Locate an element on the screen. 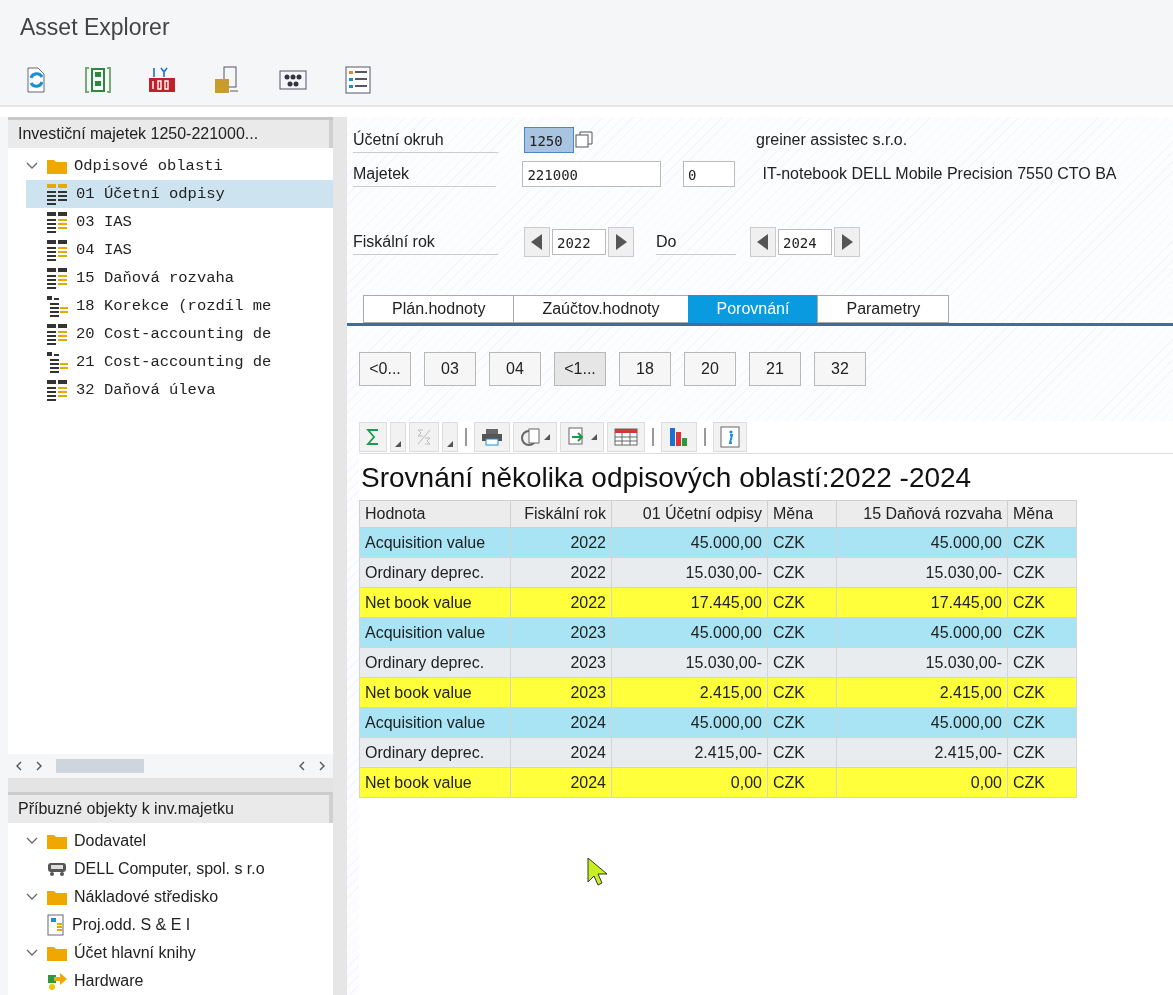 This screenshot has height=995, width=1173. tree-item: Proj.odd. S & E I is located at coordinates (131, 925).